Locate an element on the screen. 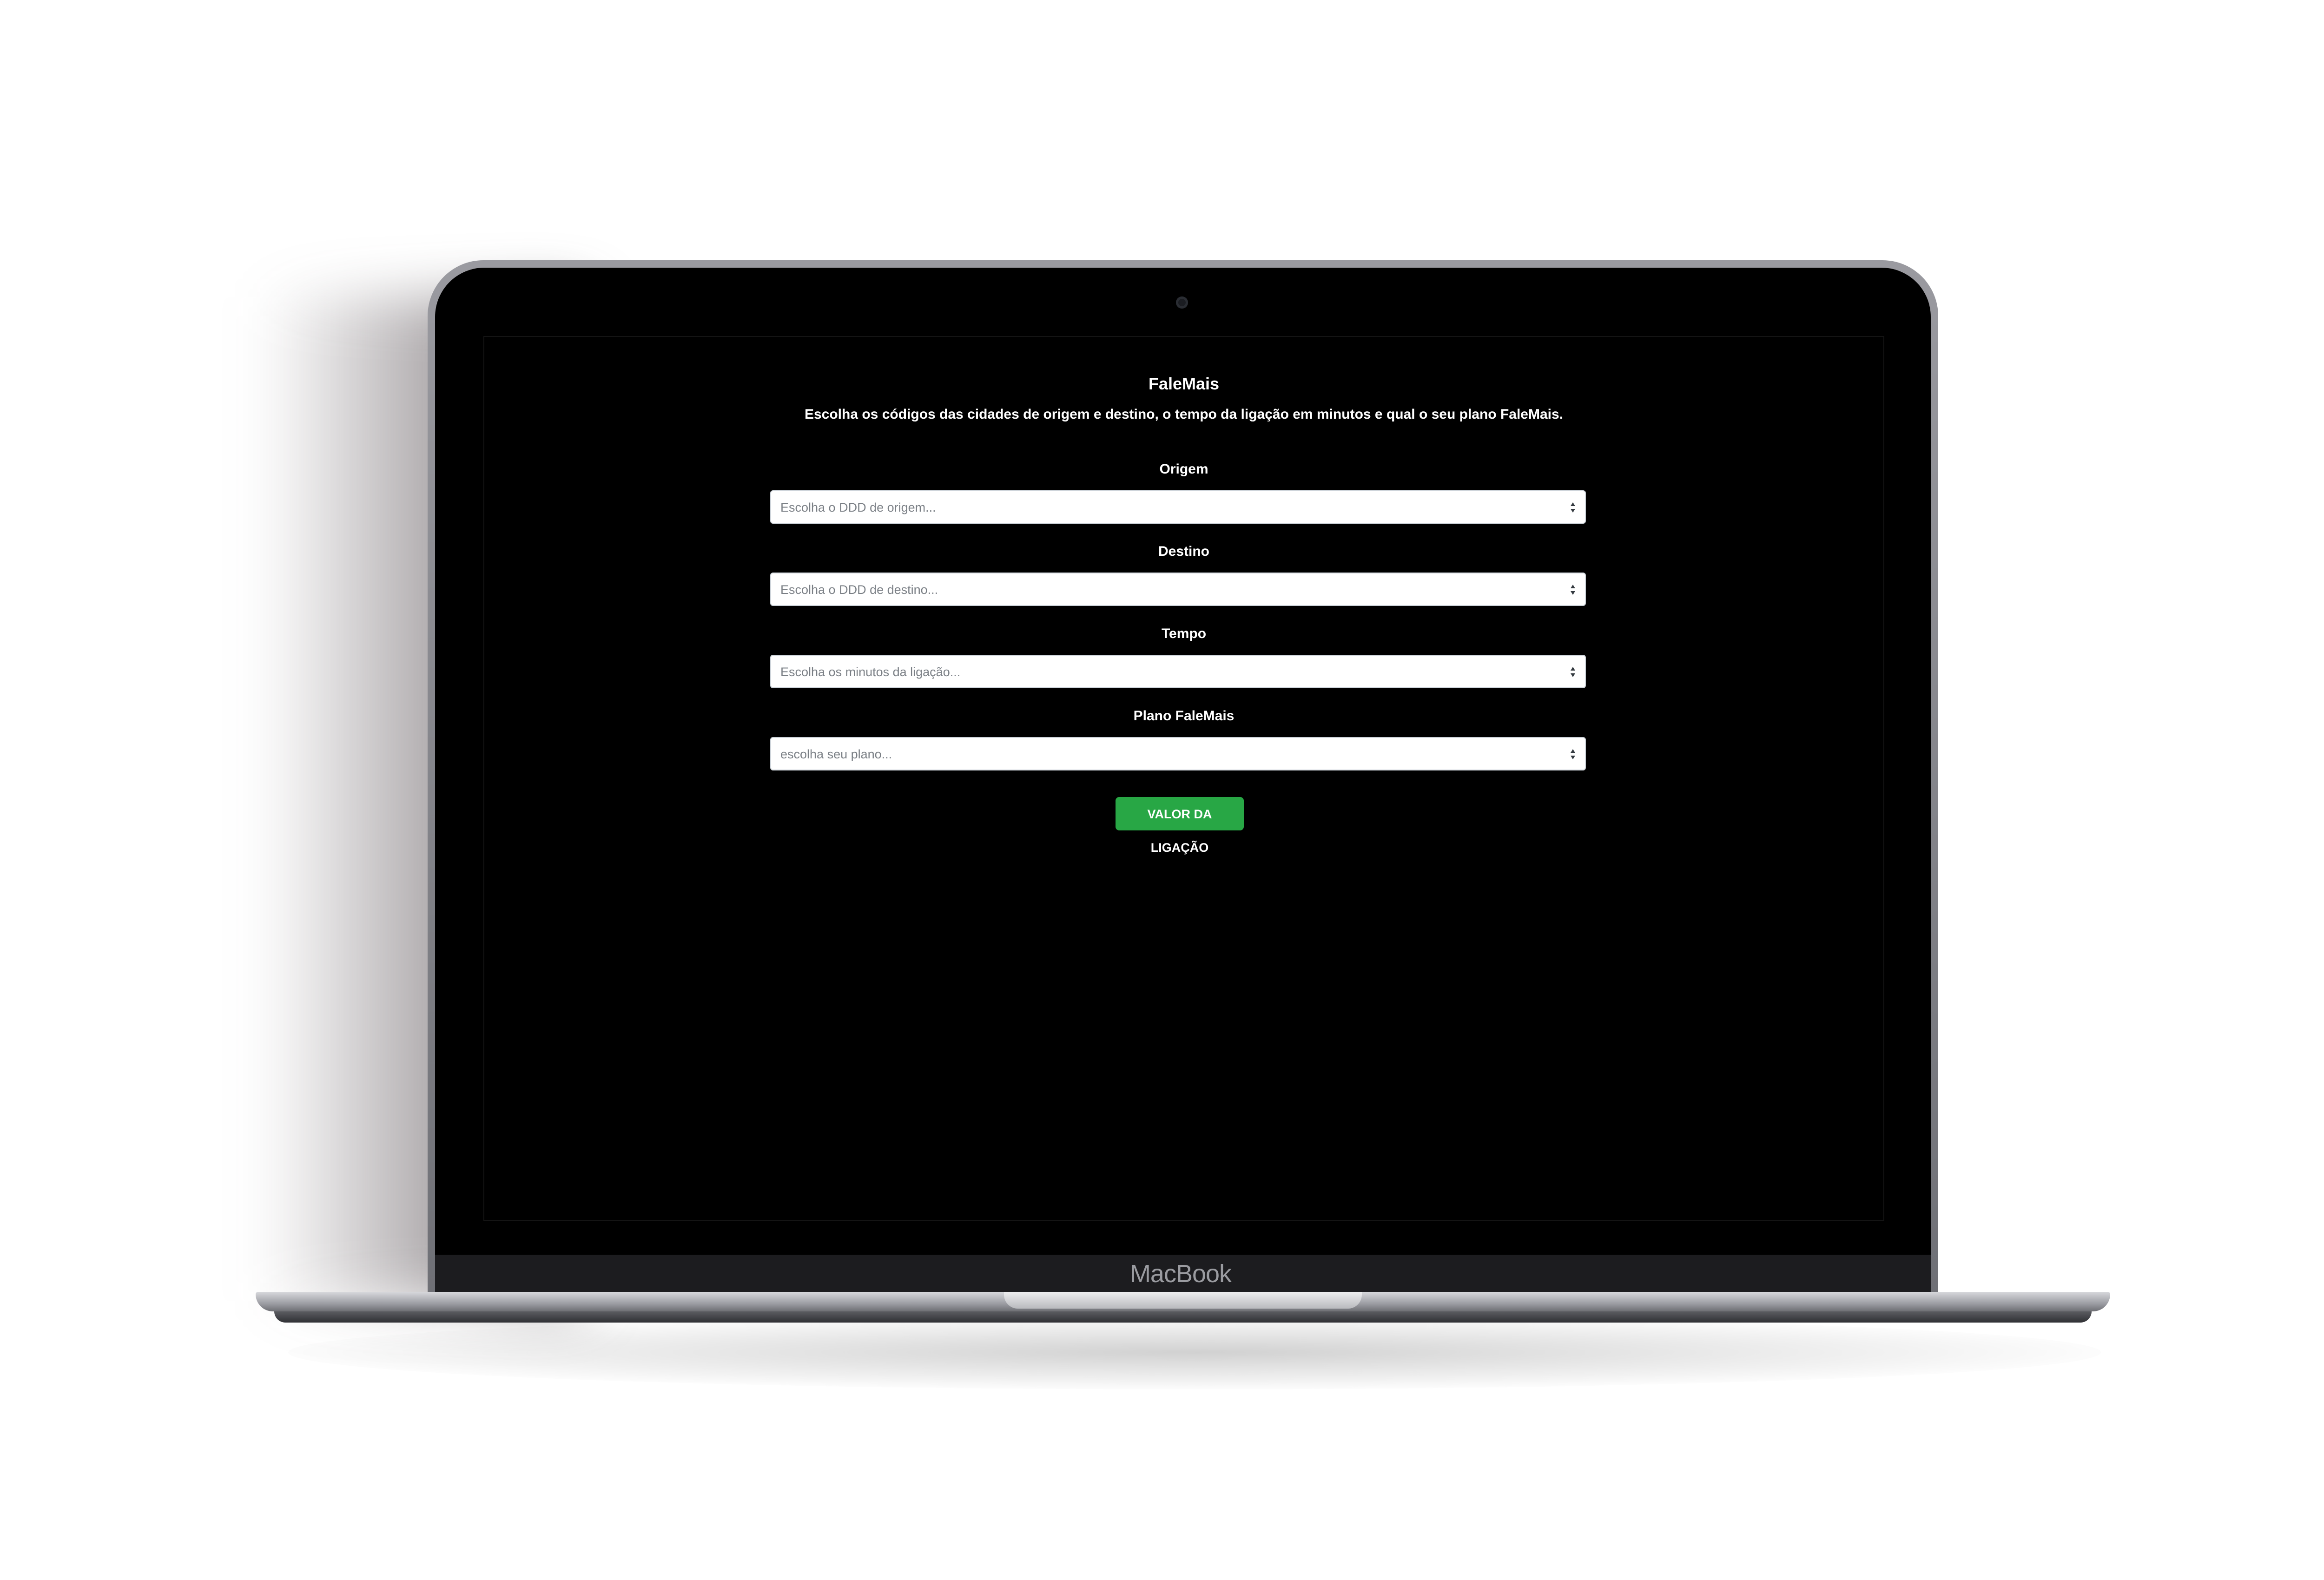 The height and width of the screenshot is (1580, 2324). camera-icon is located at coordinates (1182, 302).